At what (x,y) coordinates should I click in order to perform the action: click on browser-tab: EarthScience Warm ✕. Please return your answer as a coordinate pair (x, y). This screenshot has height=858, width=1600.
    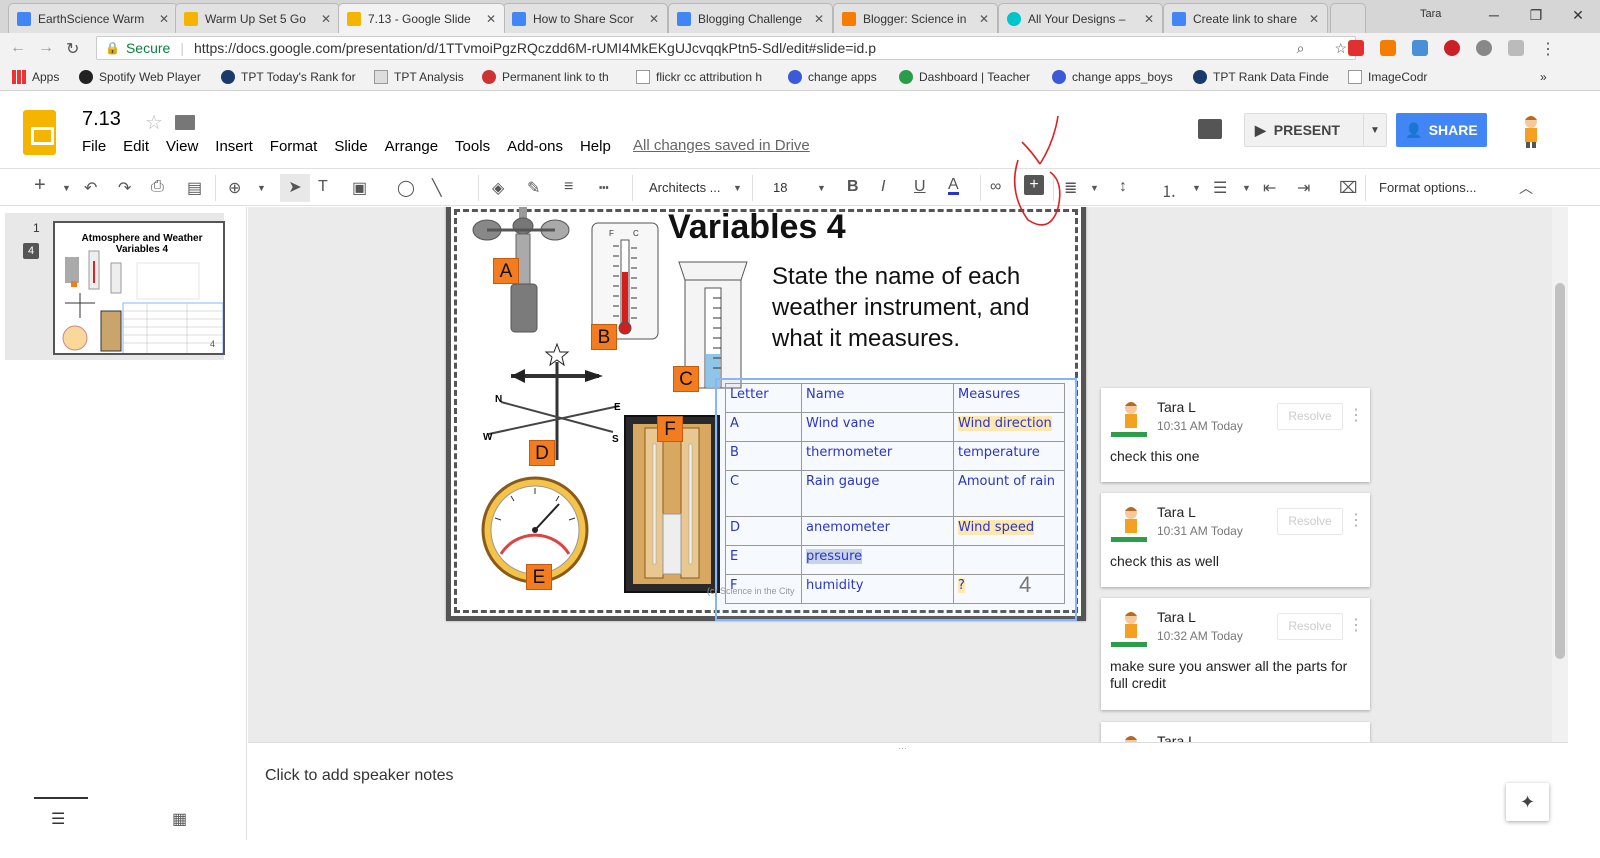
    Looking at the image, I should click on (93, 18).